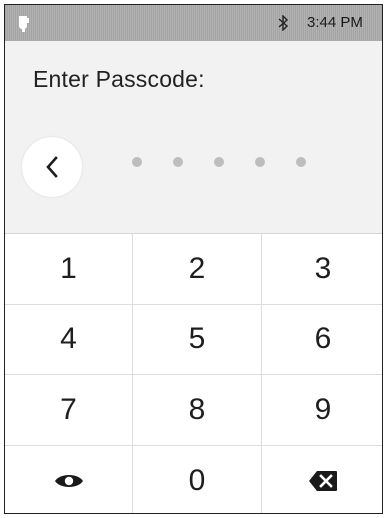 This screenshot has height=518, width=387. I want to click on passcode-dots, so click(219, 162).